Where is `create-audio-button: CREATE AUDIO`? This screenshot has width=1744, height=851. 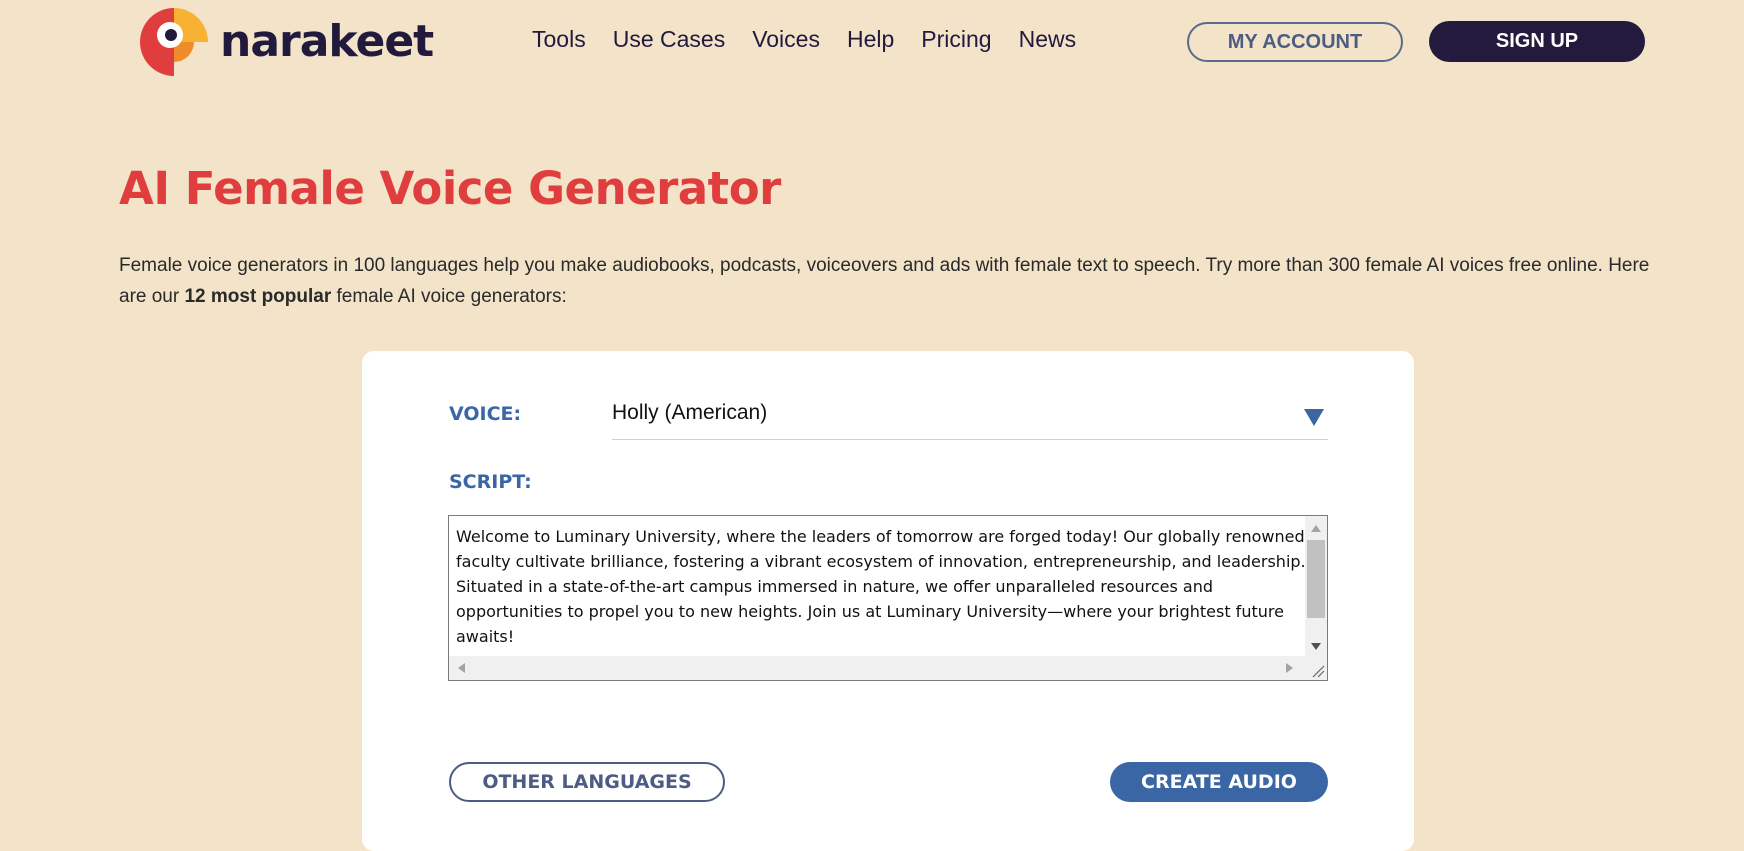
create-audio-button: CREATE AUDIO is located at coordinates (1219, 782).